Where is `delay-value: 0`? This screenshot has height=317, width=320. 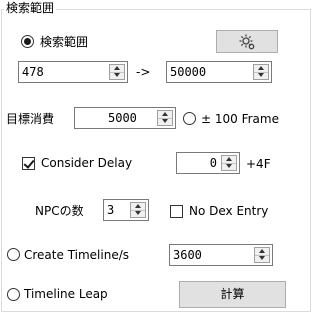 delay-value: 0 is located at coordinates (198, 163).